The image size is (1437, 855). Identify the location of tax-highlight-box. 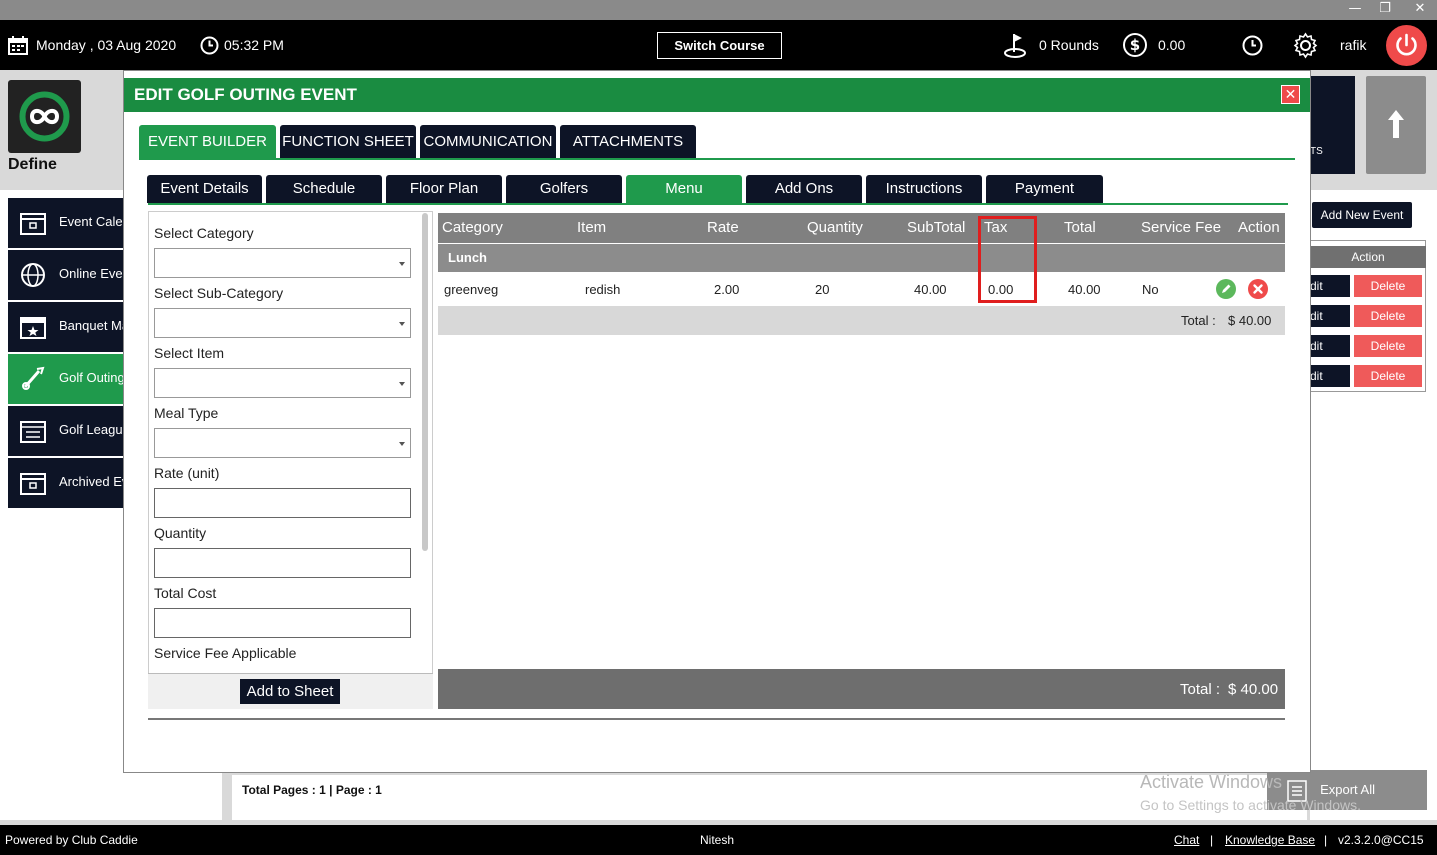
(1007, 259).